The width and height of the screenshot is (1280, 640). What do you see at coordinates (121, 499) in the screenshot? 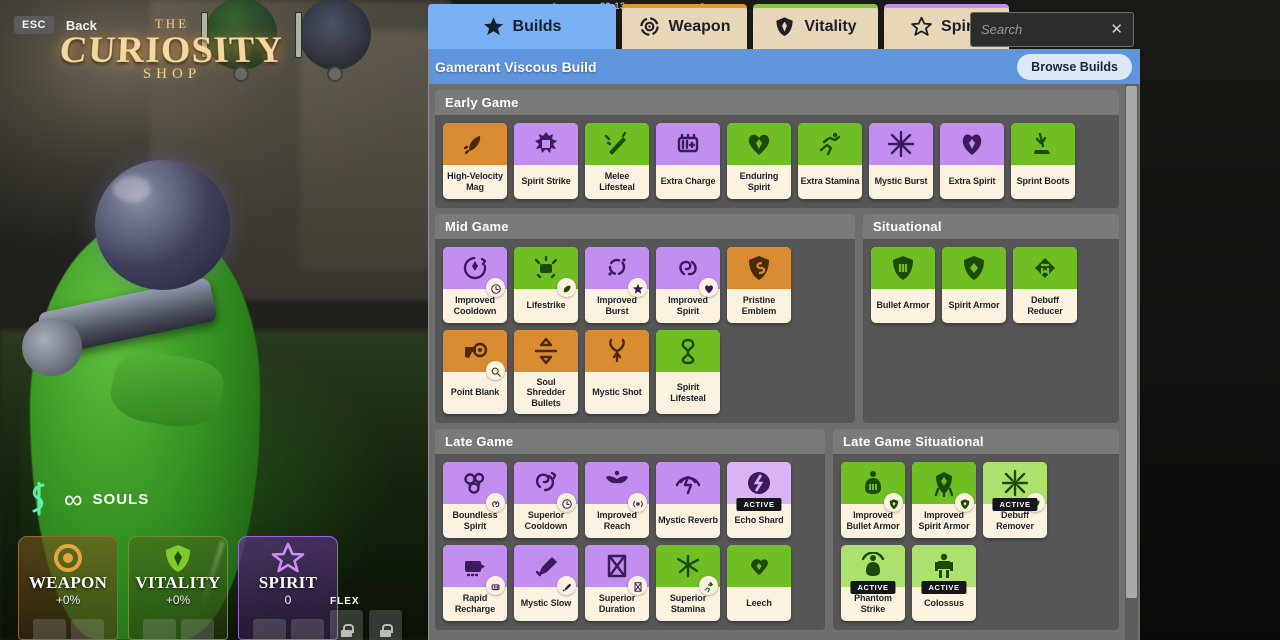
I see `souls-label: SOULS` at bounding box center [121, 499].